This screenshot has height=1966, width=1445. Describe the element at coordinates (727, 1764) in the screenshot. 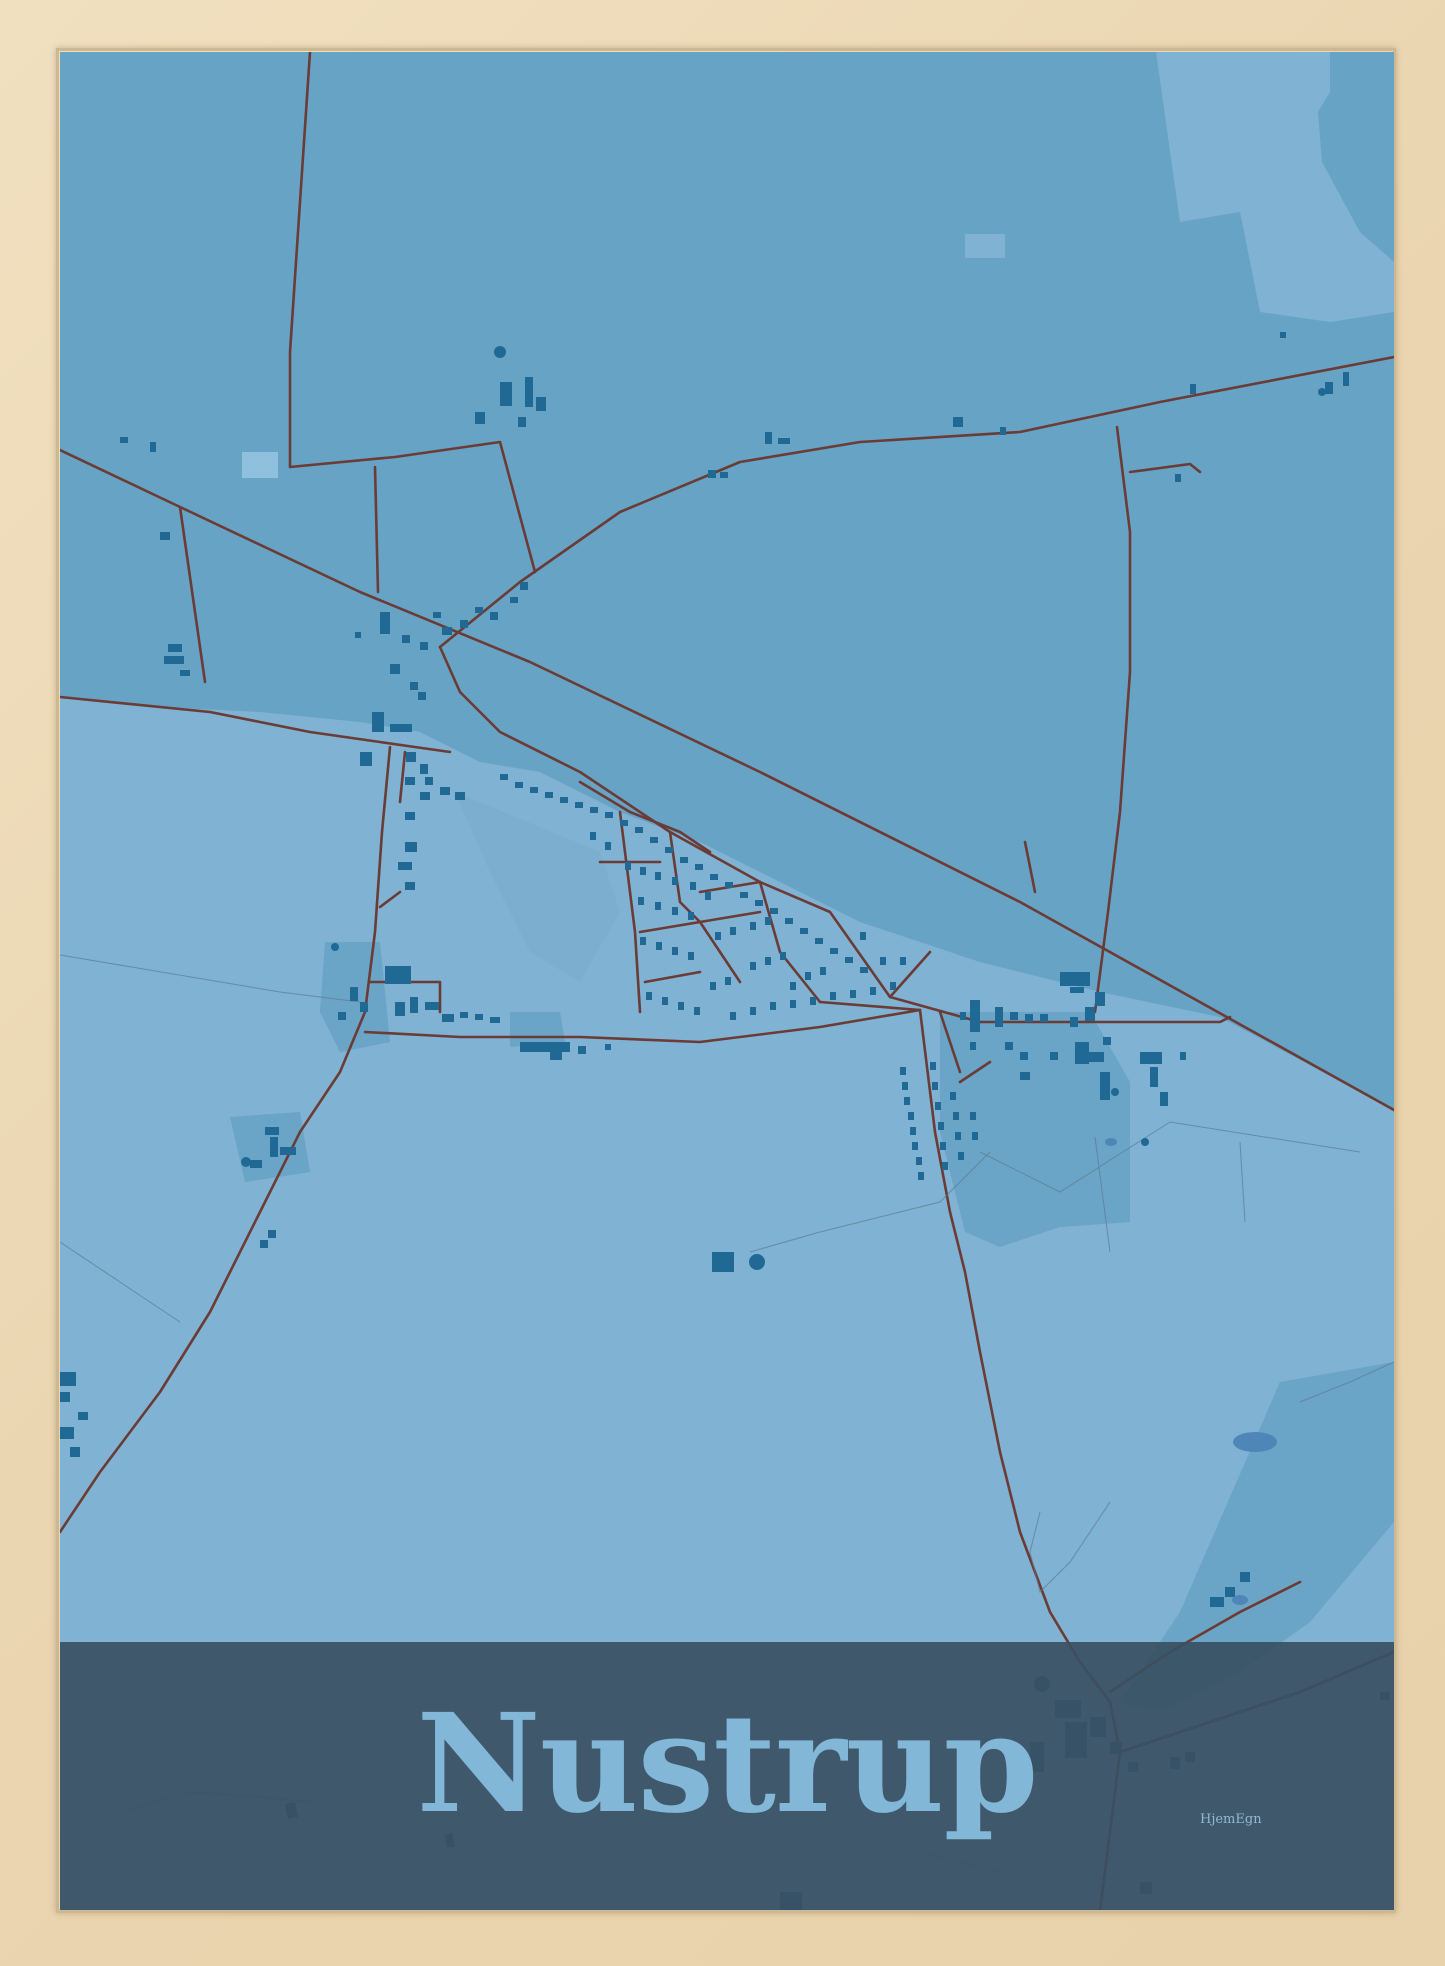

I see `place-name: Nustrup` at that location.